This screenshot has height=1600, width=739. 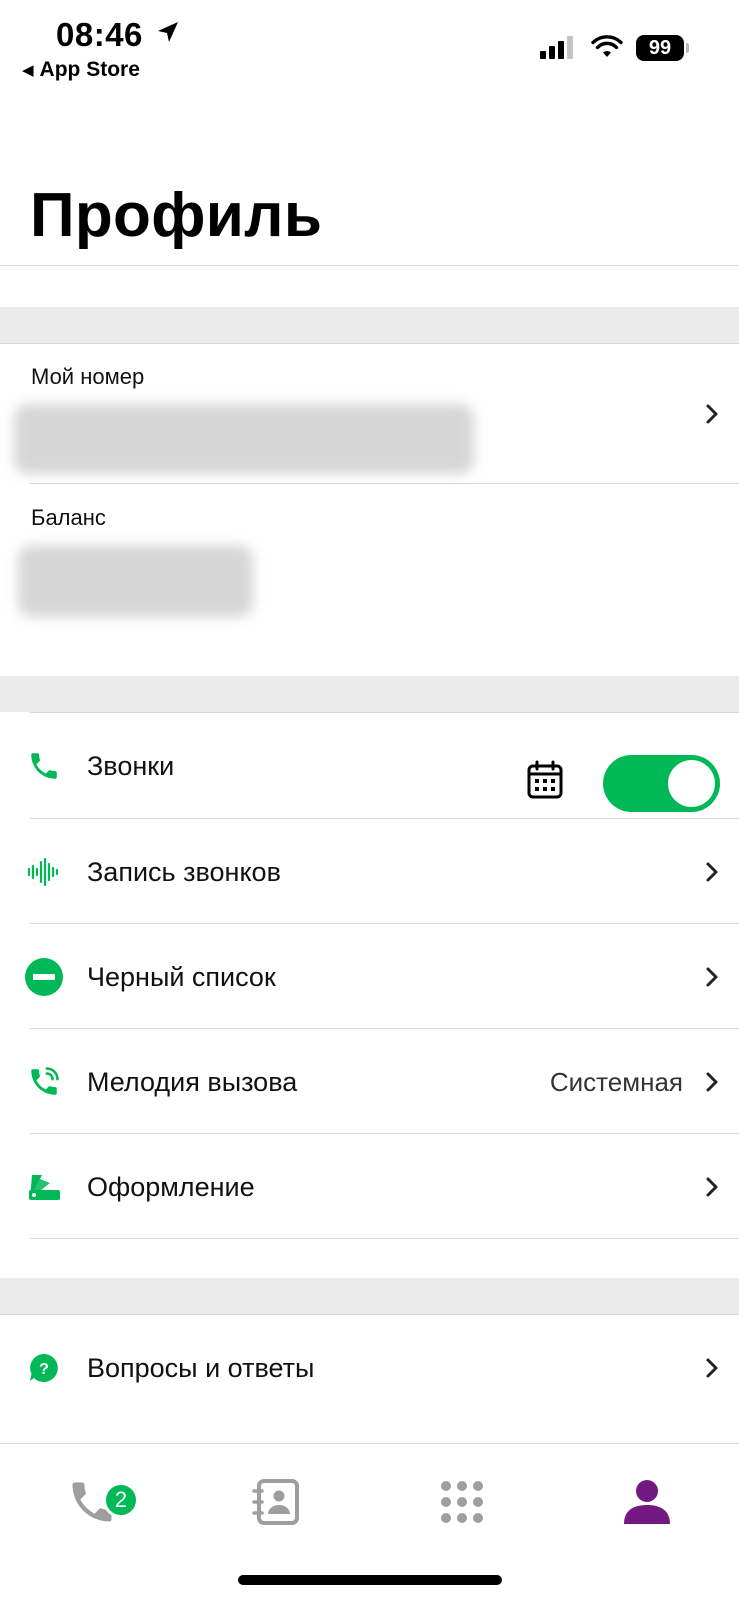 I want to click on keypad-icon, so click(x=462, y=1502).